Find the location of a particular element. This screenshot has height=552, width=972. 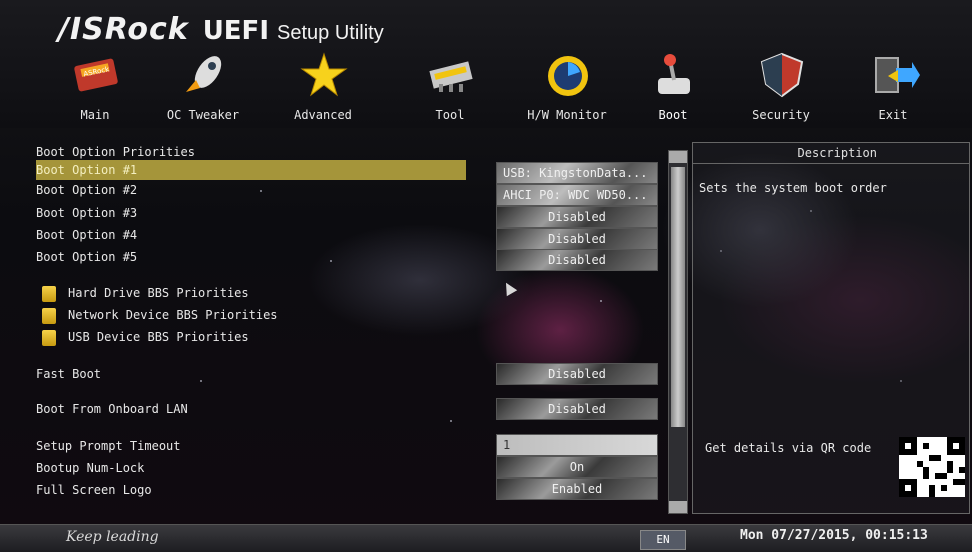

datetime: Mon 07/27/2015, 00:15:13 is located at coordinates (834, 535).